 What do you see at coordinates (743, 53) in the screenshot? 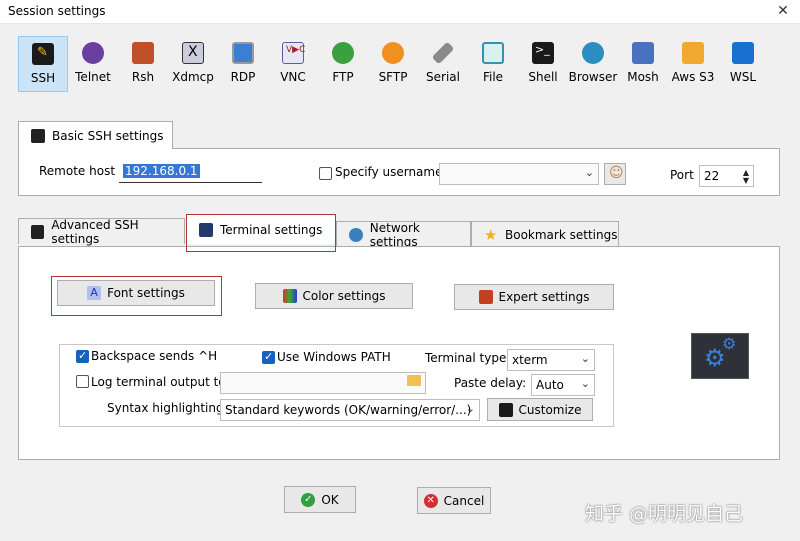
I see `wsl-icon` at bounding box center [743, 53].